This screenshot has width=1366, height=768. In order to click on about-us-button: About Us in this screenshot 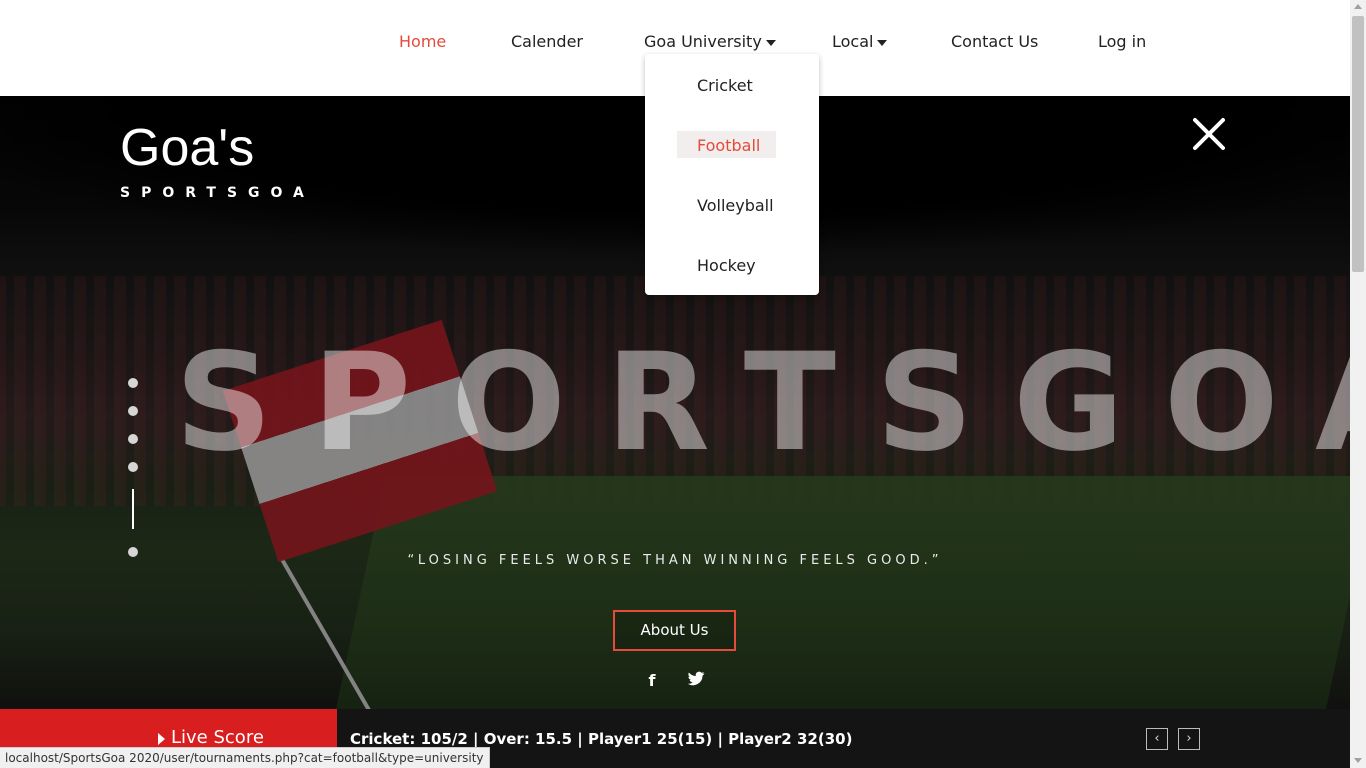, I will do `click(674, 630)`.